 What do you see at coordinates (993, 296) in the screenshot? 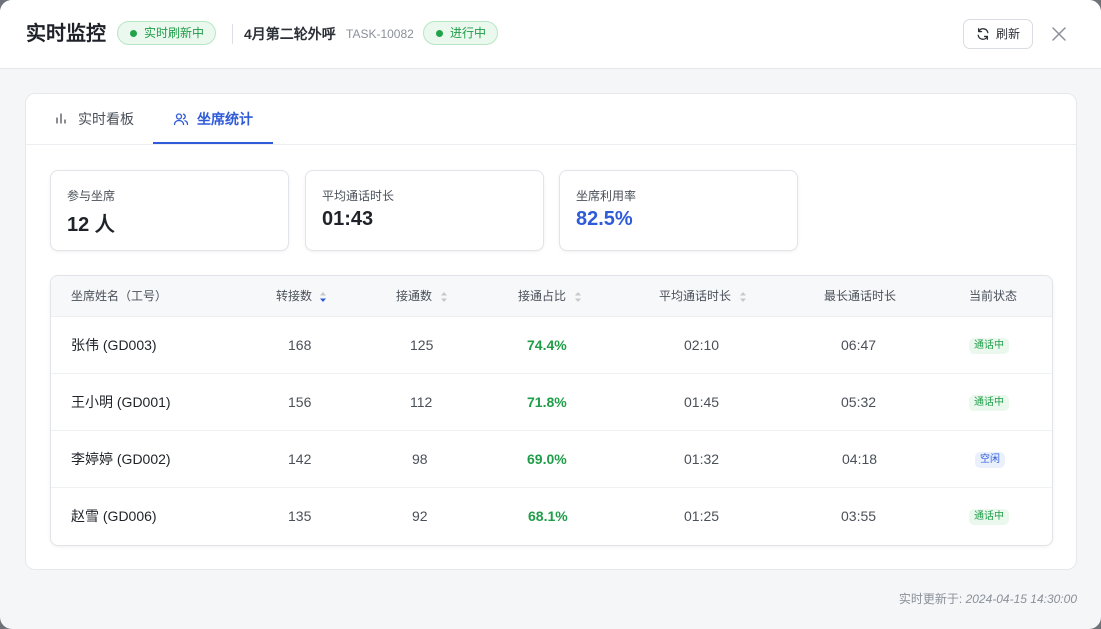
I see `col-status: 当前状态` at bounding box center [993, 296].